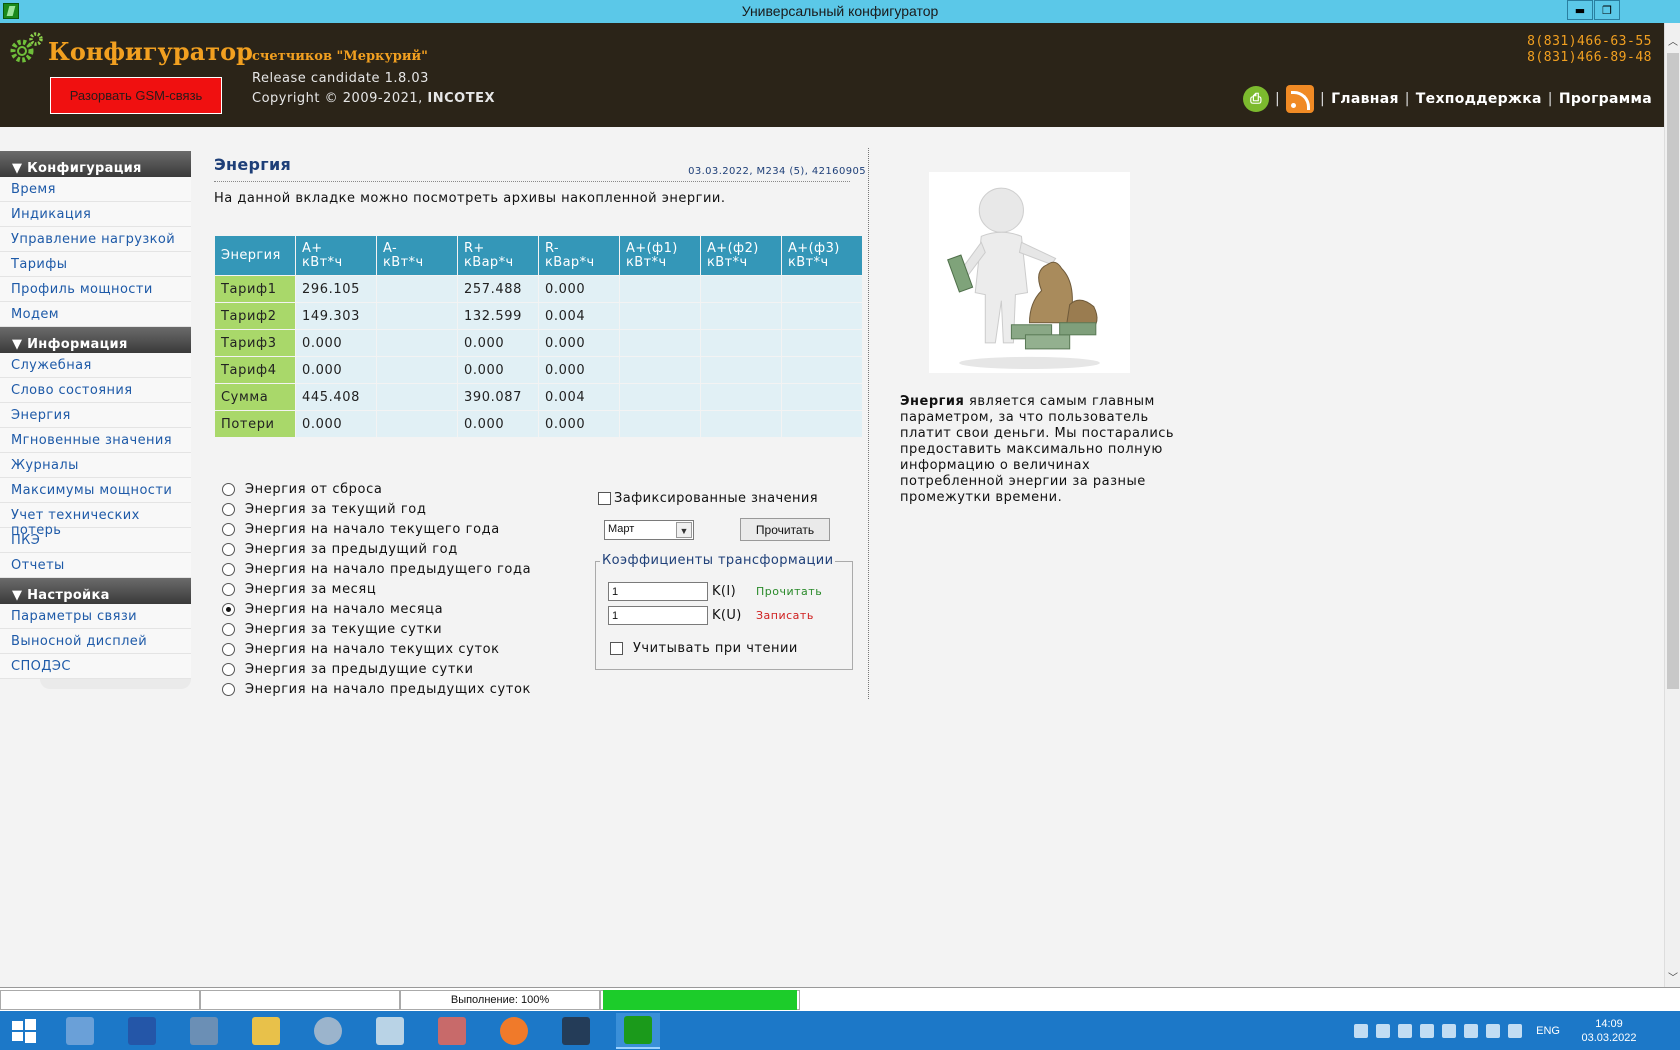  Describe the element at coordinates (1479, 99) in the screenshot. I see `link-support: Техподдержка` at that location.